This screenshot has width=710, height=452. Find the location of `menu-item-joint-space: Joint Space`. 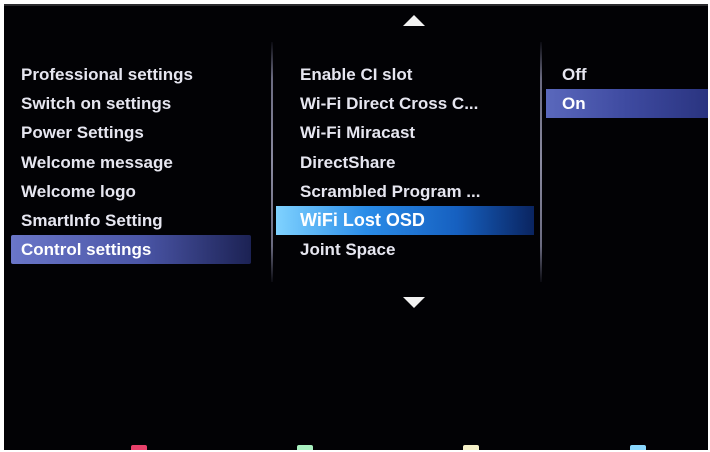

menu-item-joint-space: Joint Space is located at coordinates (405, 249).